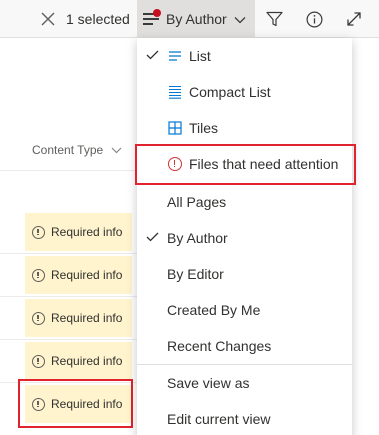  What do you see at coordinates (244, 128) in the screenshot?
I see `menu-item-tiles: Tiles` at bounding box center [244, 128].